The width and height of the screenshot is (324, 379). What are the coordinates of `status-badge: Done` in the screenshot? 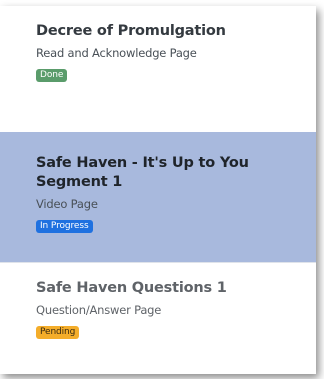 It's located at (52, 75).